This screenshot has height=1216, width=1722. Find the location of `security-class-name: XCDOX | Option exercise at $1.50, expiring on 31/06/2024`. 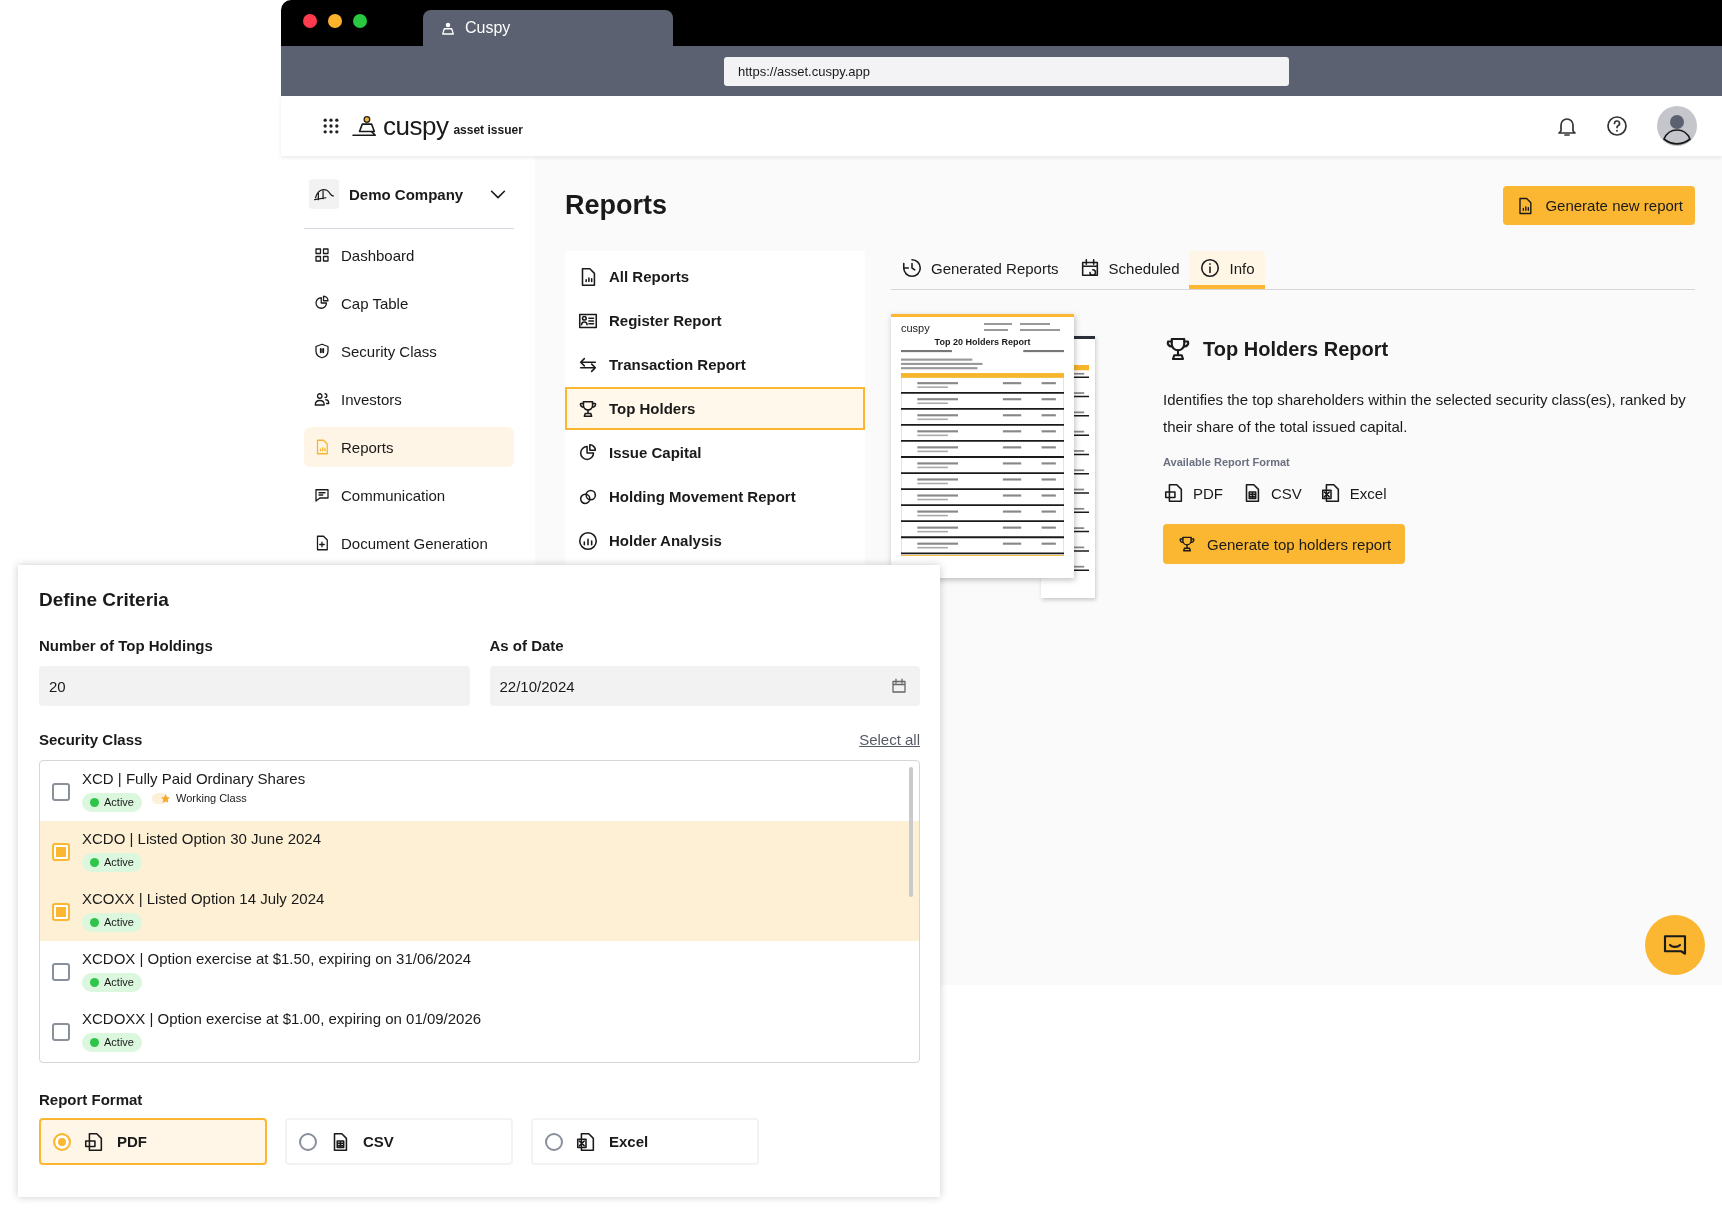

security-class-name: XCDOX | Option exercise at $1.50, expiring on 31/06/2024 is located at coordinates (277, 958).